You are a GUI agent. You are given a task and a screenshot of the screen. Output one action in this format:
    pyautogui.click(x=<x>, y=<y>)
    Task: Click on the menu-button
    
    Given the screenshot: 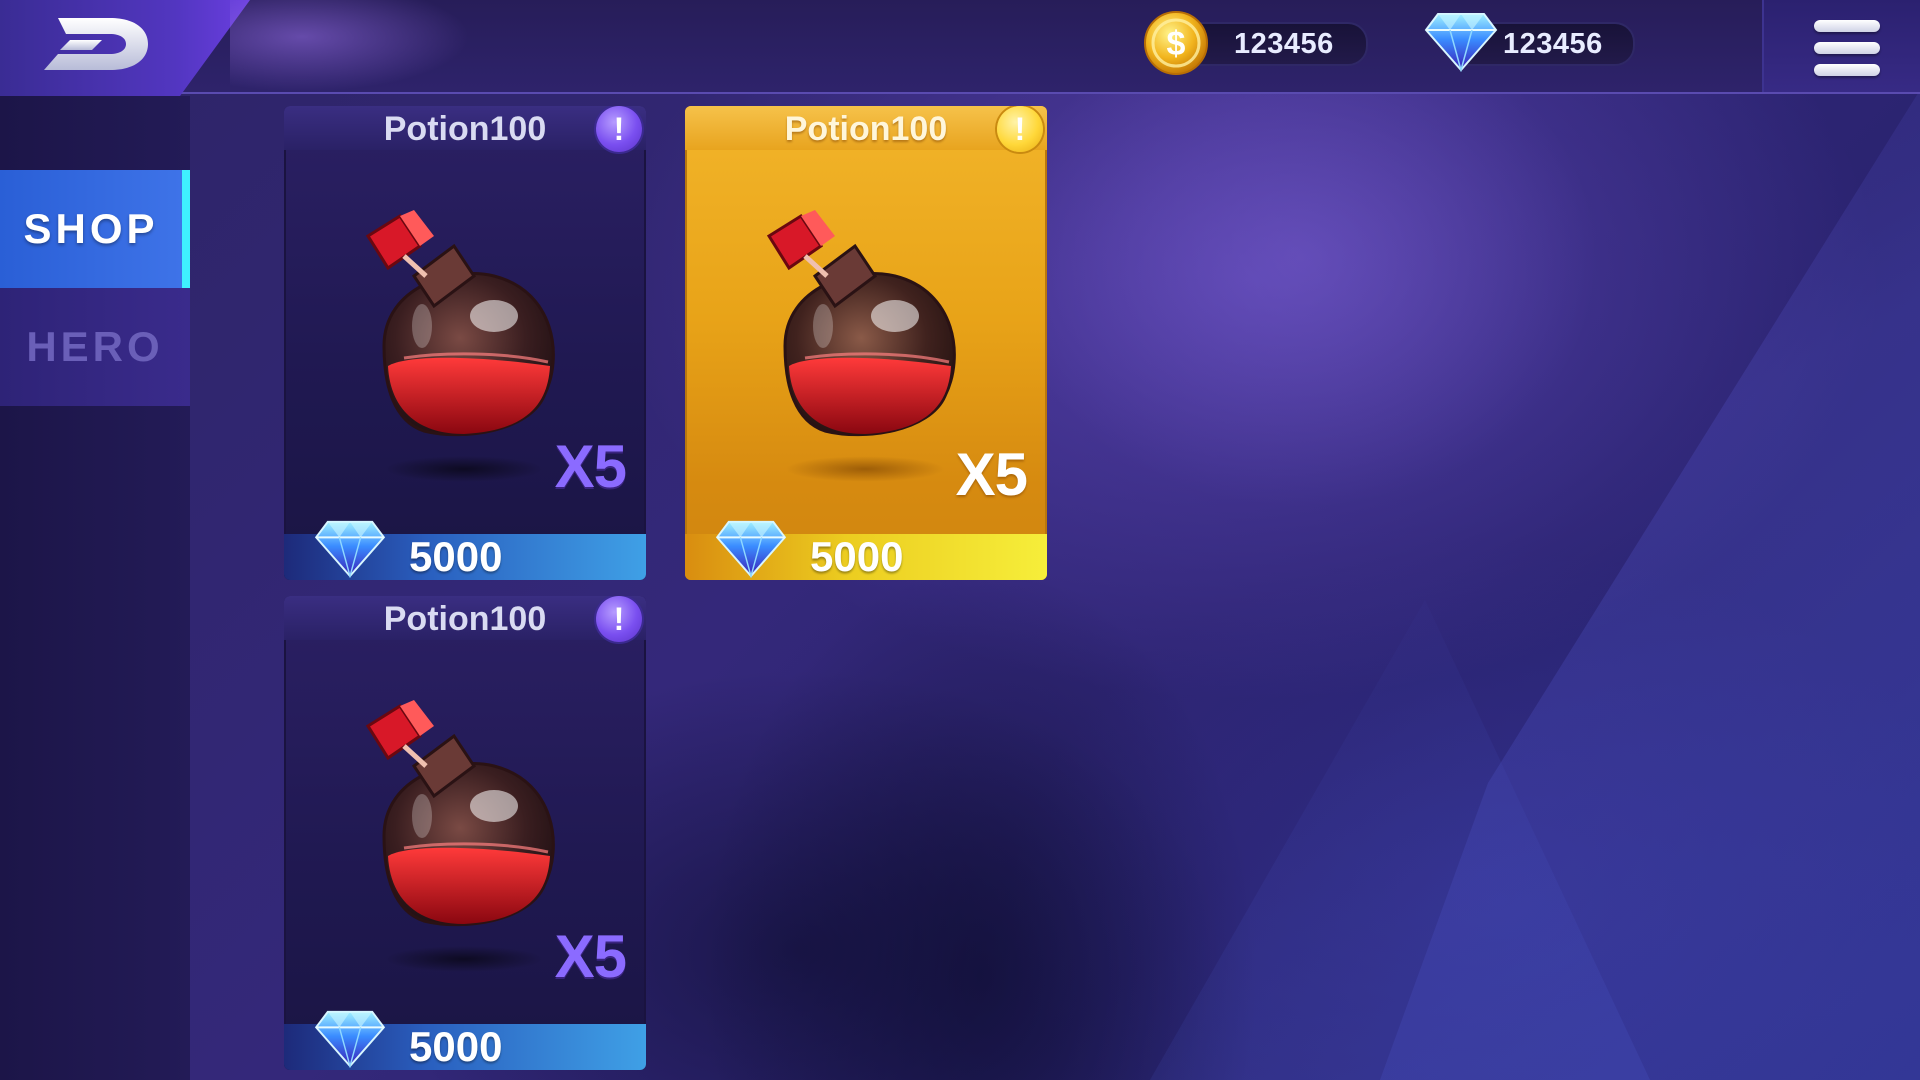 What is the action you would take?
    pyautogui.click(x=1841, y=46)
    